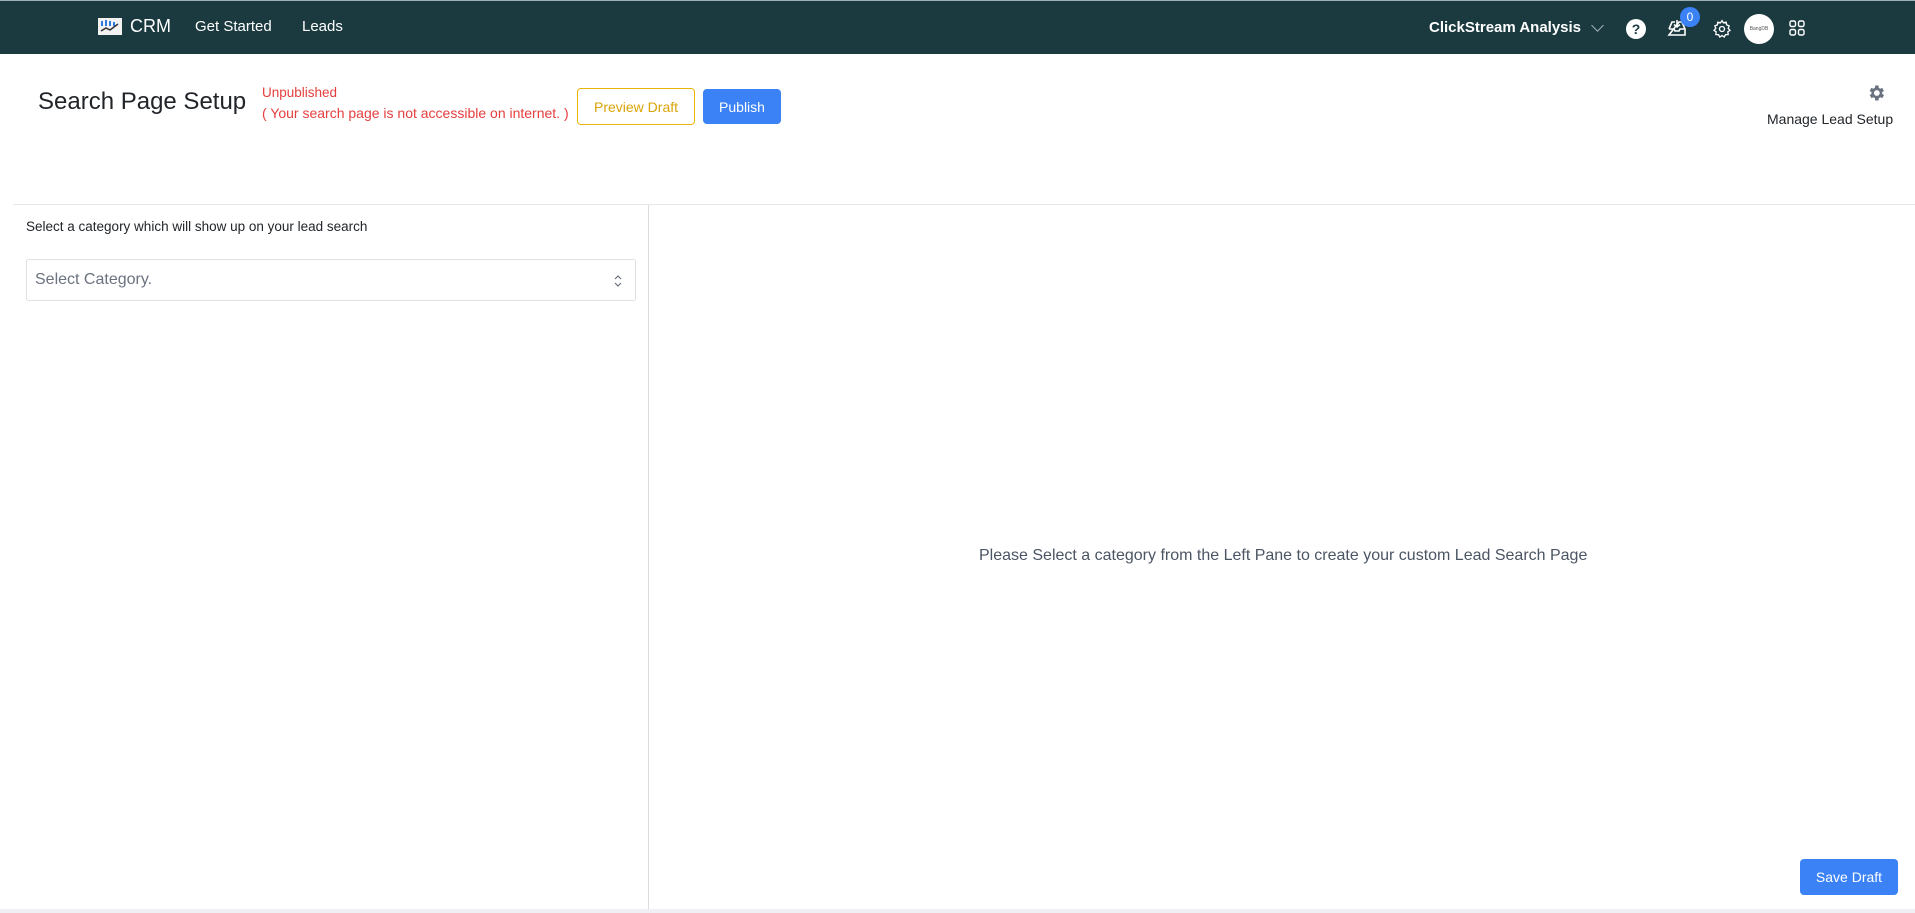  What do you see at coordinates (964, 204) in the screenshot?
I see `header-divider` at bounding box center [964, 204].